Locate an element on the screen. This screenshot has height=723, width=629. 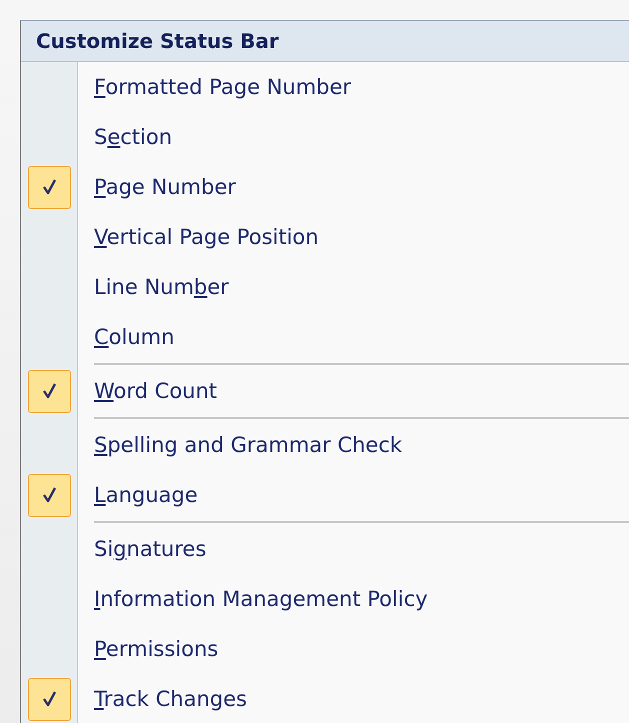
menu-item: Section is located at coordinates (133, 137).